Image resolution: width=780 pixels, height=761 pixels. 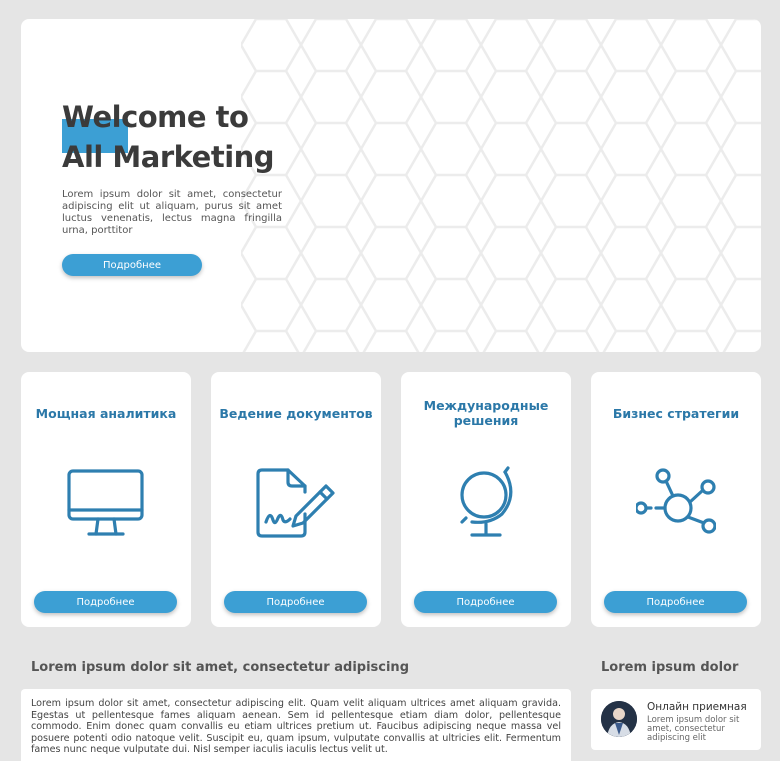 I want to click on feature-card-analytics: Мощная аналитика Подробнее, so click(x=106, y=499).